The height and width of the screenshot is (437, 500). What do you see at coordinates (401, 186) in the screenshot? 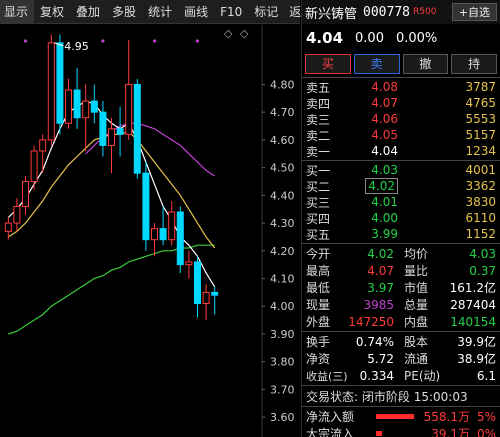
I see `bid-row: 买二 4.02 3362` at bounding box center [401, 186].